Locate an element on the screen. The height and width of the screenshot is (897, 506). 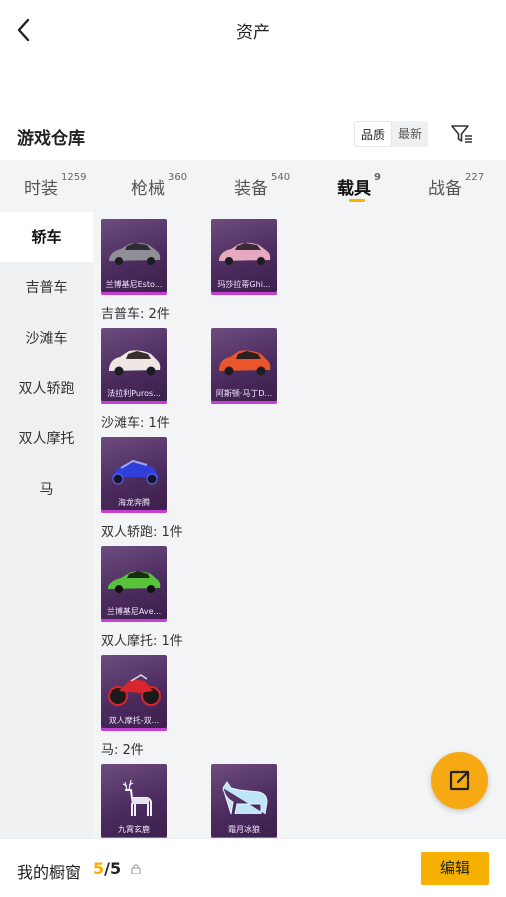
showcase-count-total: 5 is located at coordinates (115, 868).